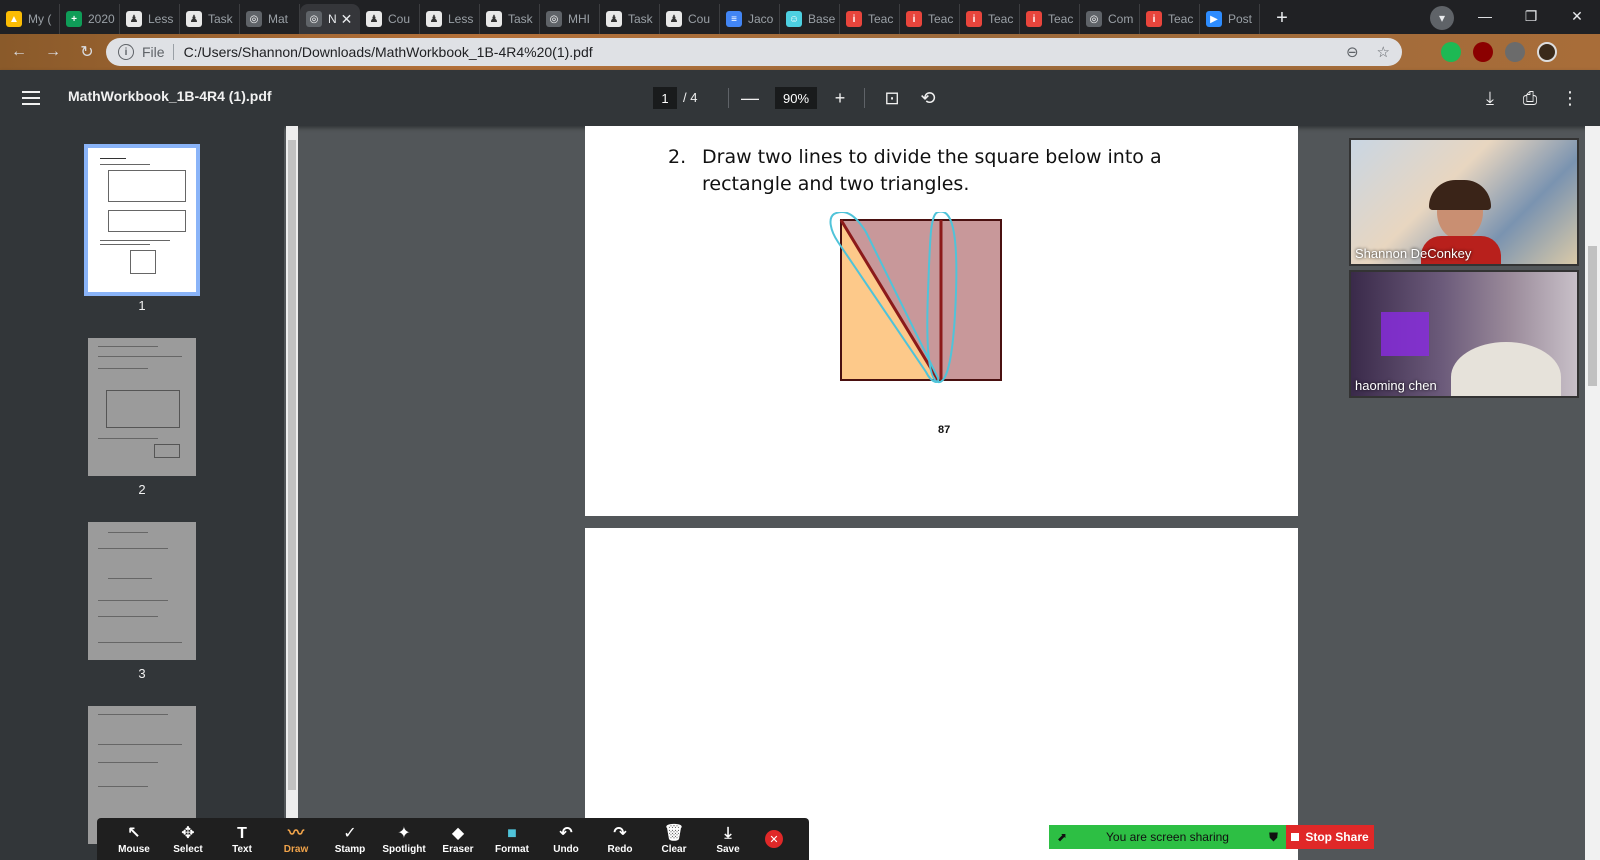 The image size is (1600, 860). Describe the element at coordinates (1547, 52) in the screenshot. I see `profile-avatar` at that location.